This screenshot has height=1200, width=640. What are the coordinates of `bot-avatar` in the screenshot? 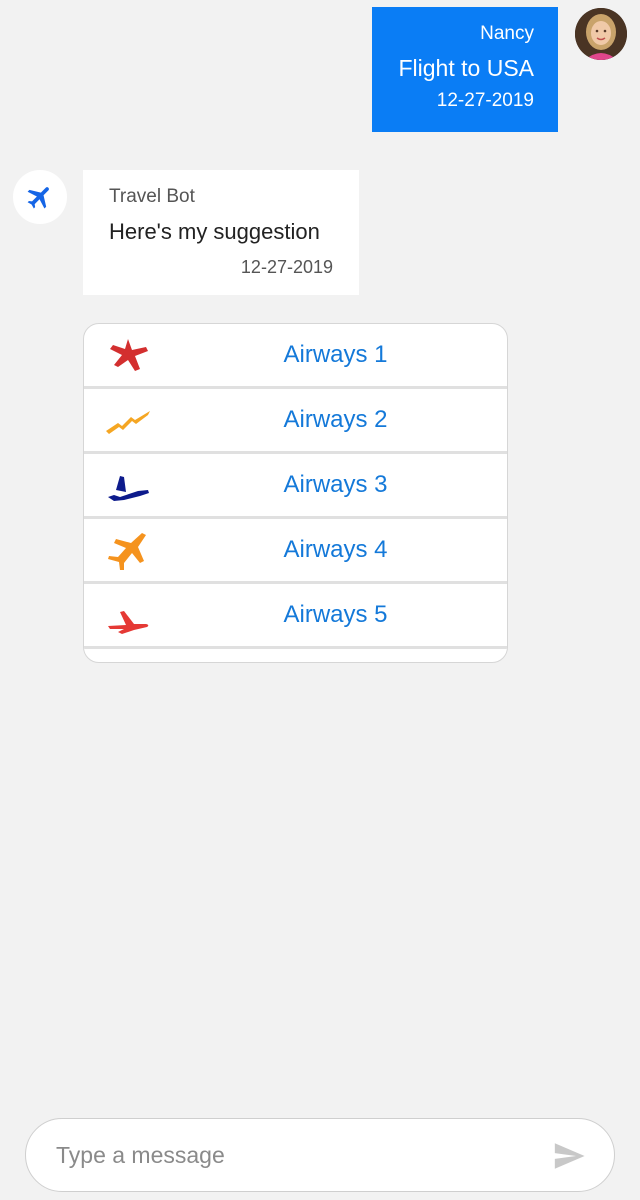 It's located at (40, 197).